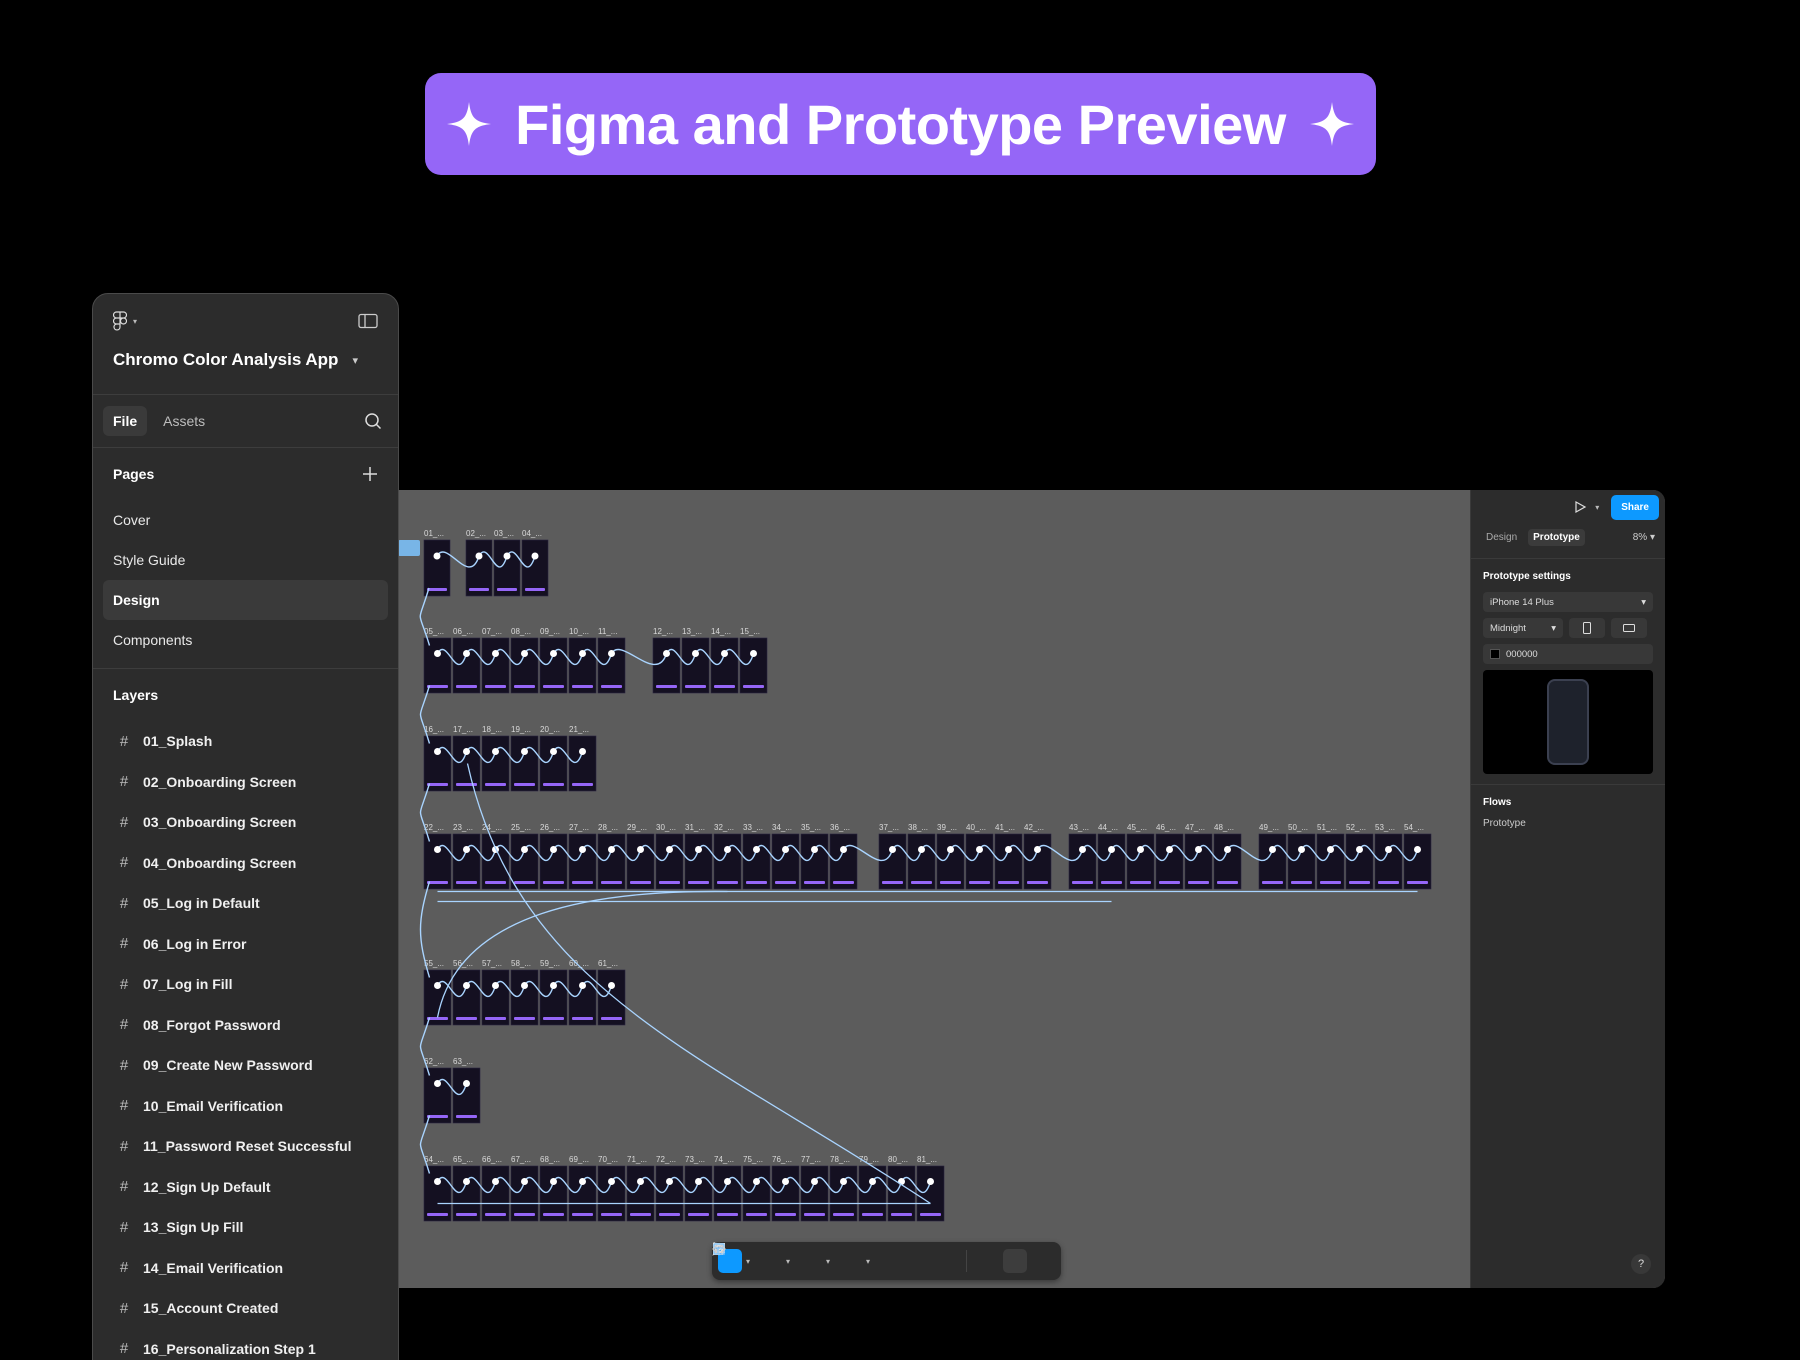 The image size is (1800, 1360). I want to click on frame-icon: #, so click(124, 822).